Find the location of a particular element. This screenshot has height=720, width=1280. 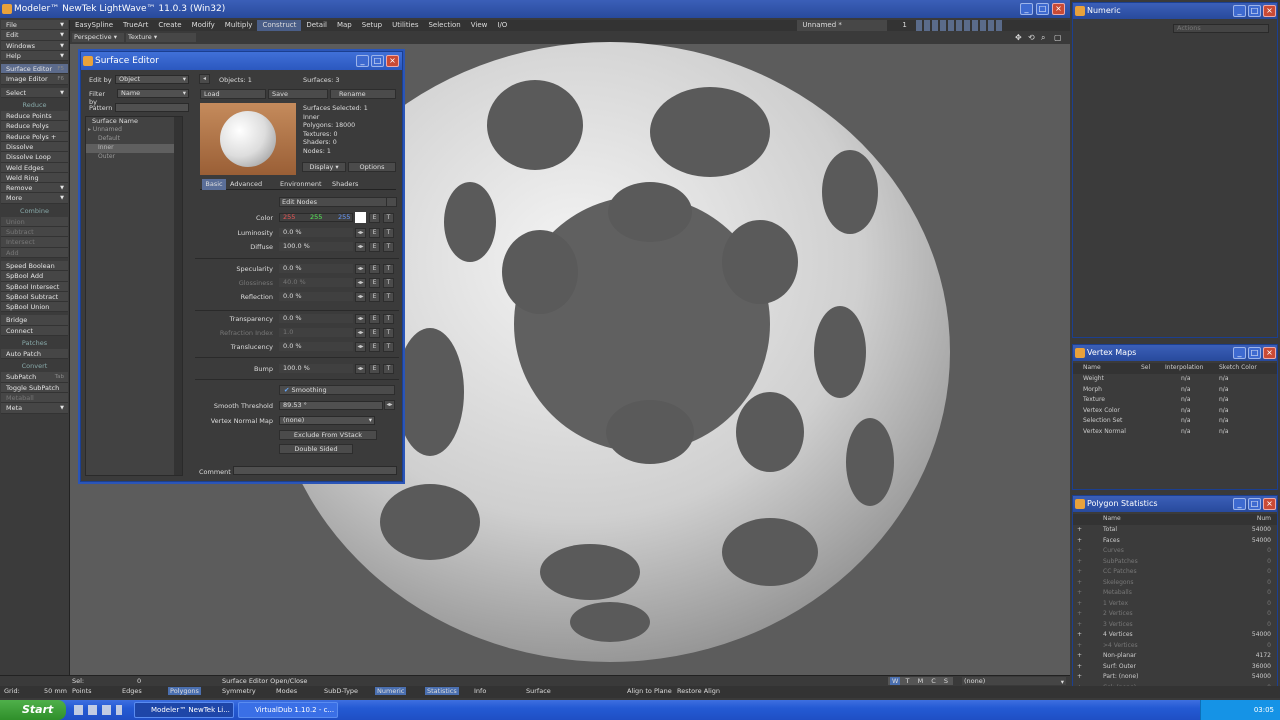

connect-button: Connect is located at coordinates (34, 331).